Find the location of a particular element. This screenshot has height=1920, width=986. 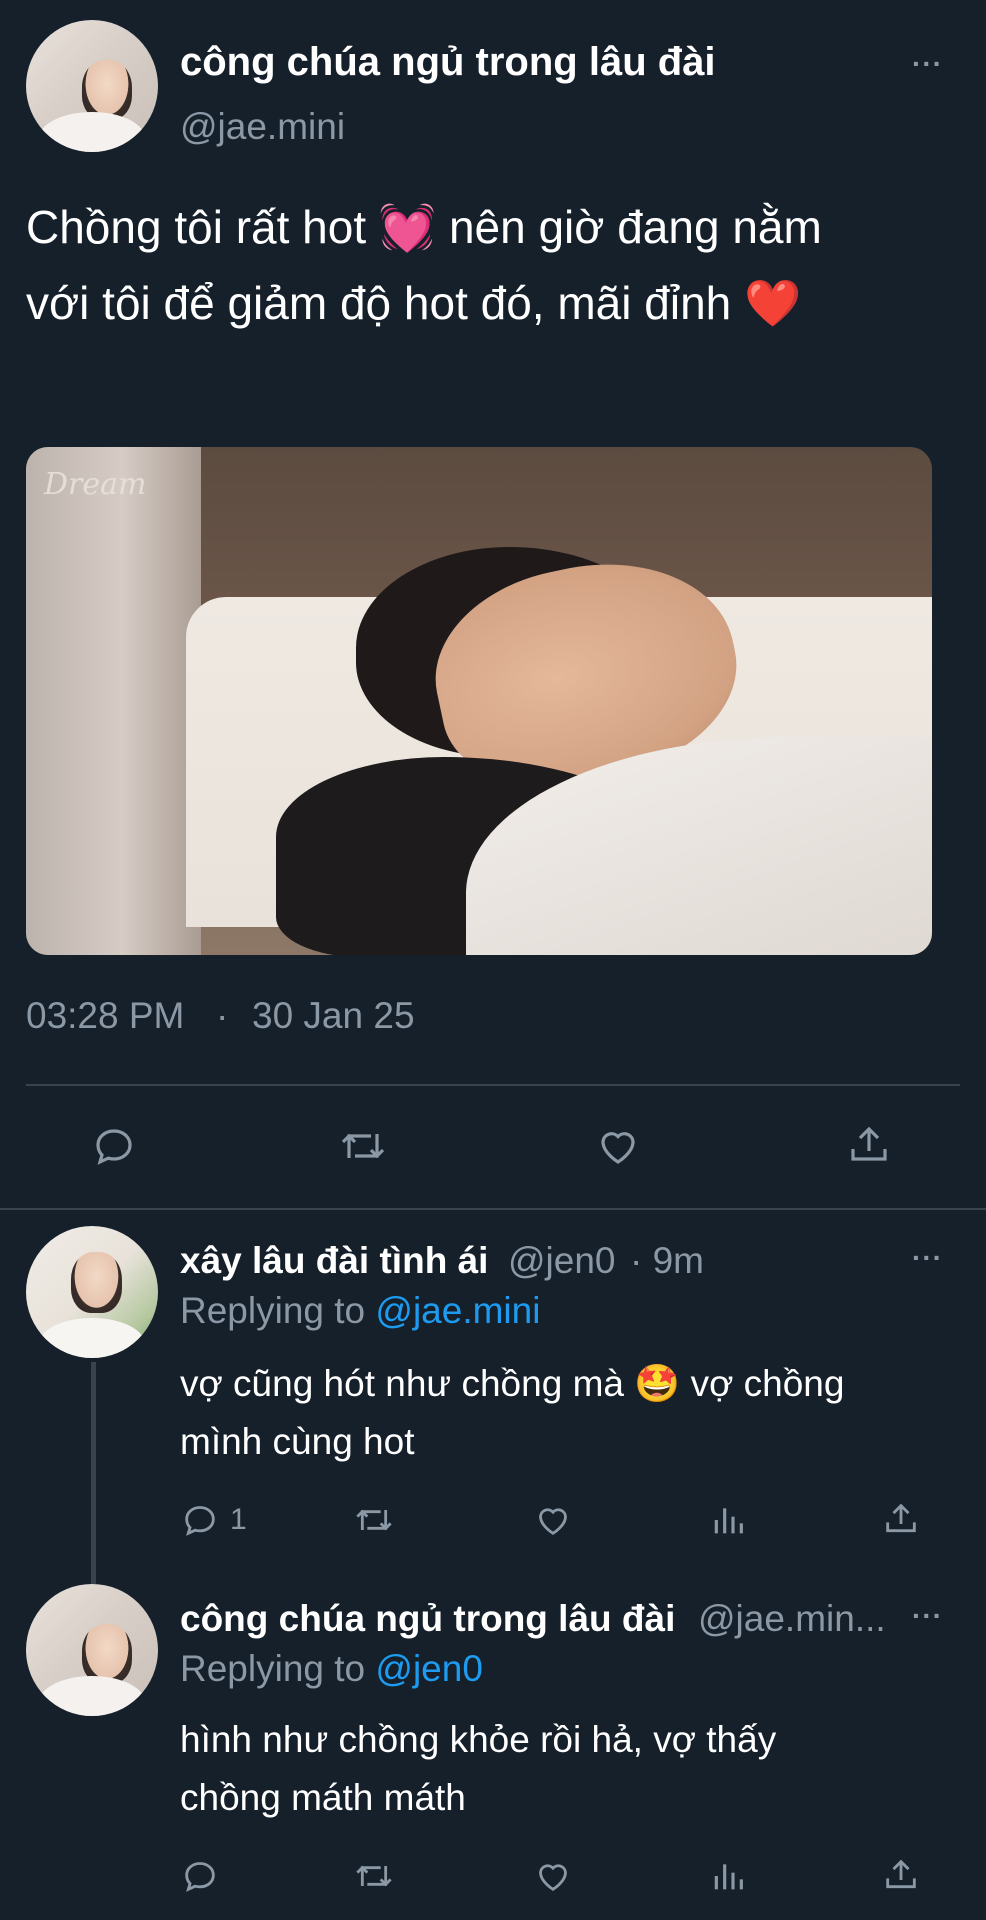

media-watermark: Dream is located at coordinates (95, 484).